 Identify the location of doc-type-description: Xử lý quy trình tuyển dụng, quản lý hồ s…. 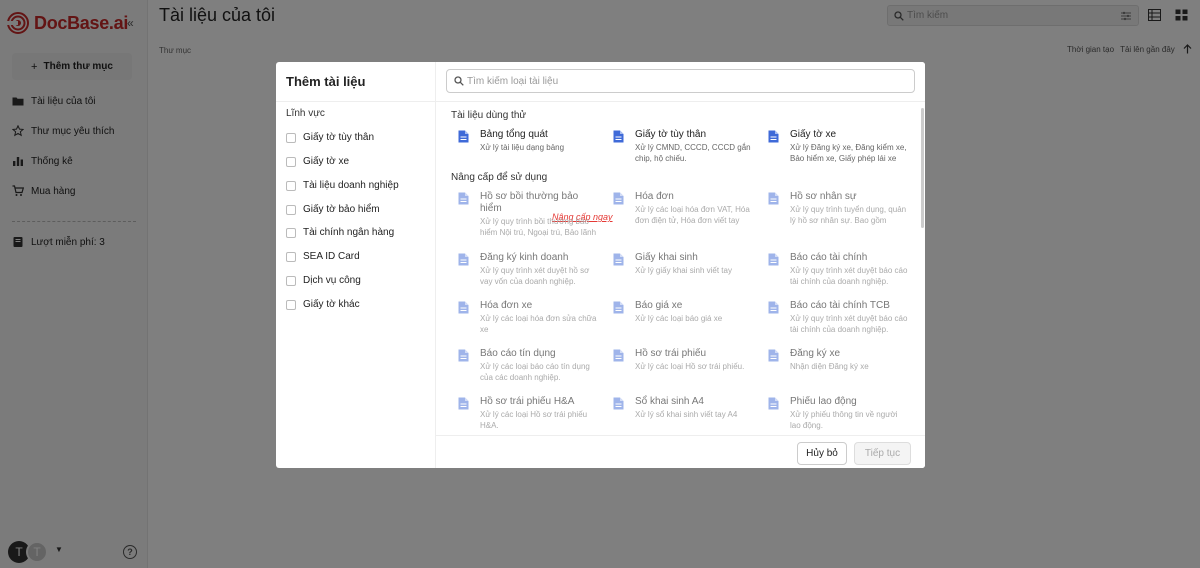
(848, 215).